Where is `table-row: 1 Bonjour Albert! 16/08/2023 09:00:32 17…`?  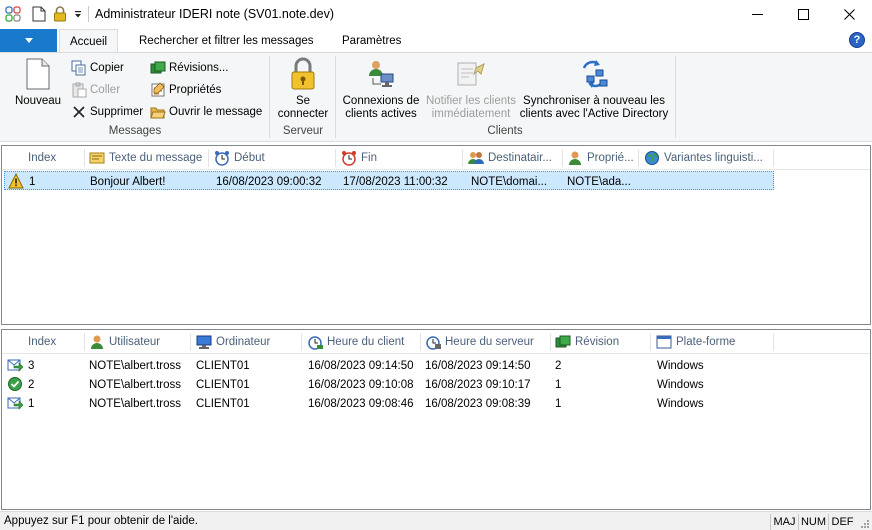 table-row: 1 Bonjour Albert! 16/08/2023 09:00:32 17… is located at coordinates (389, 180).